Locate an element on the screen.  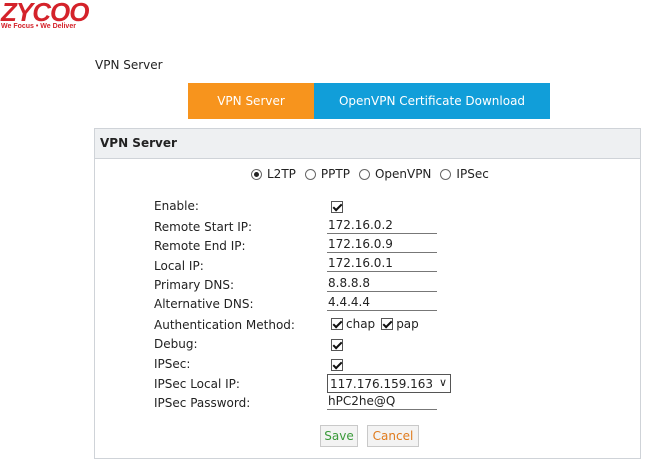
protocol-radio-group: L2TP PPTP OpenVPN IPSec is located at coordinates (374, 174).